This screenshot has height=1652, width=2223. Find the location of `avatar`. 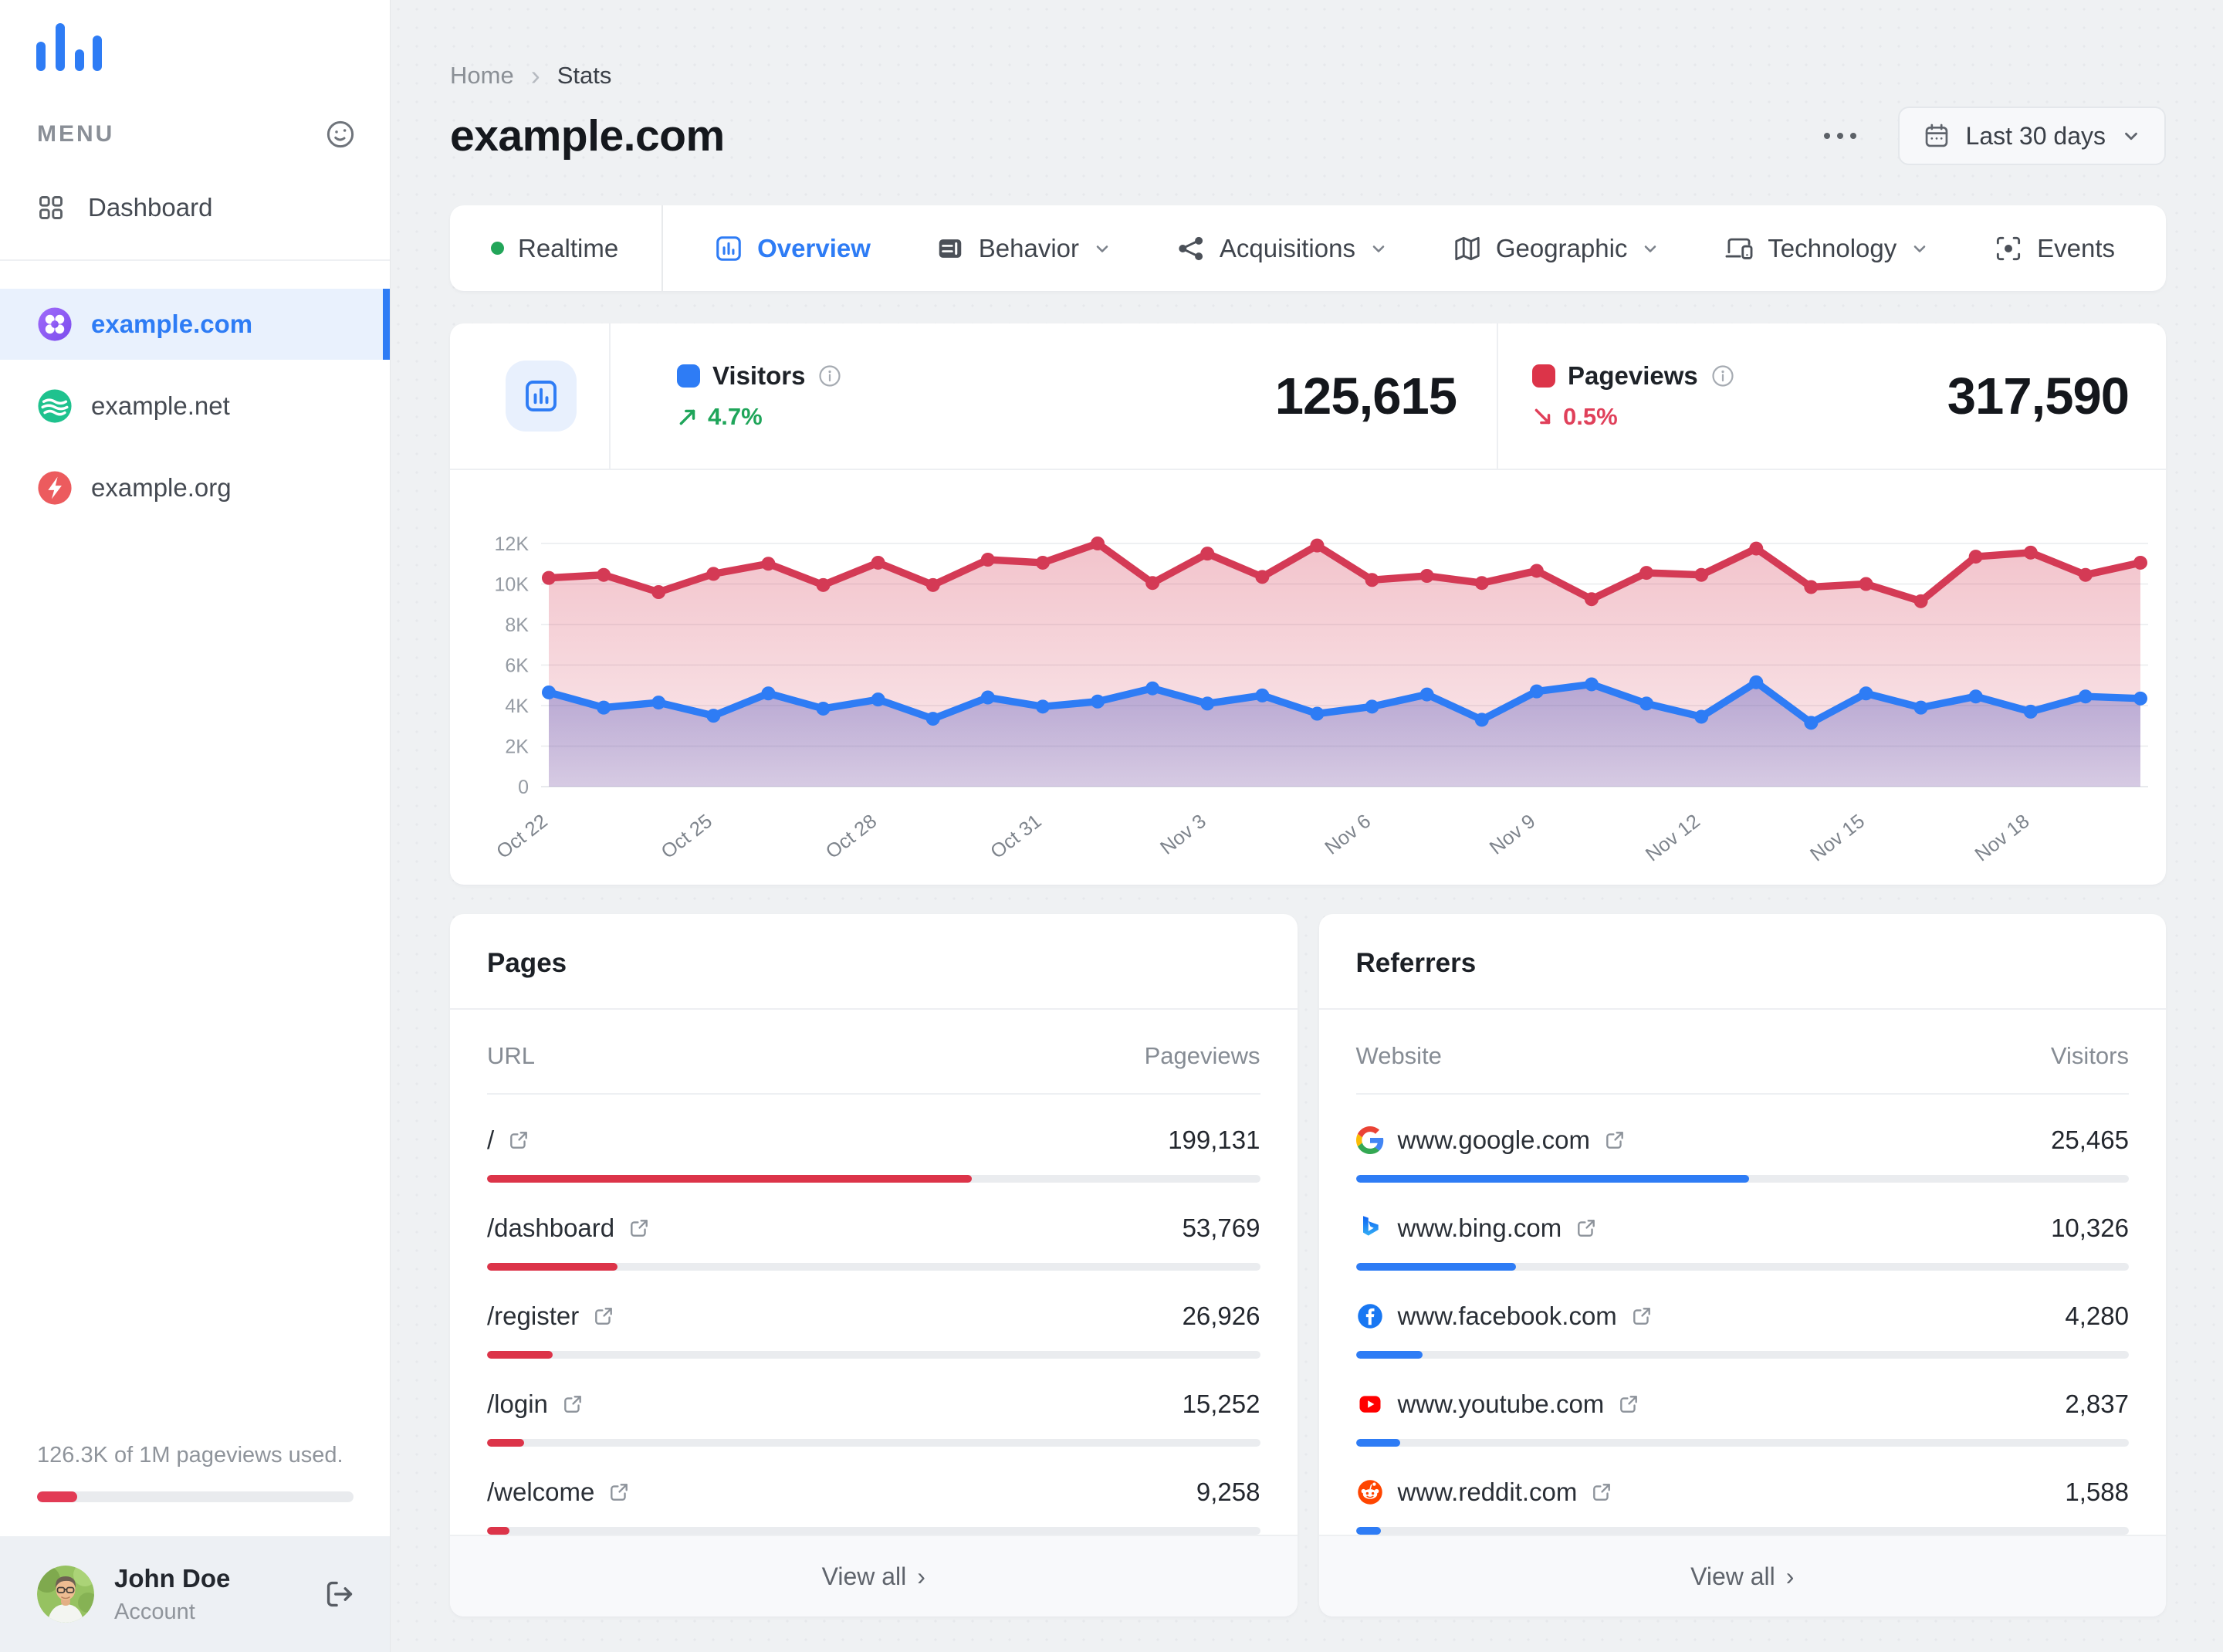

avatar is located at coordinates (65, 1594).